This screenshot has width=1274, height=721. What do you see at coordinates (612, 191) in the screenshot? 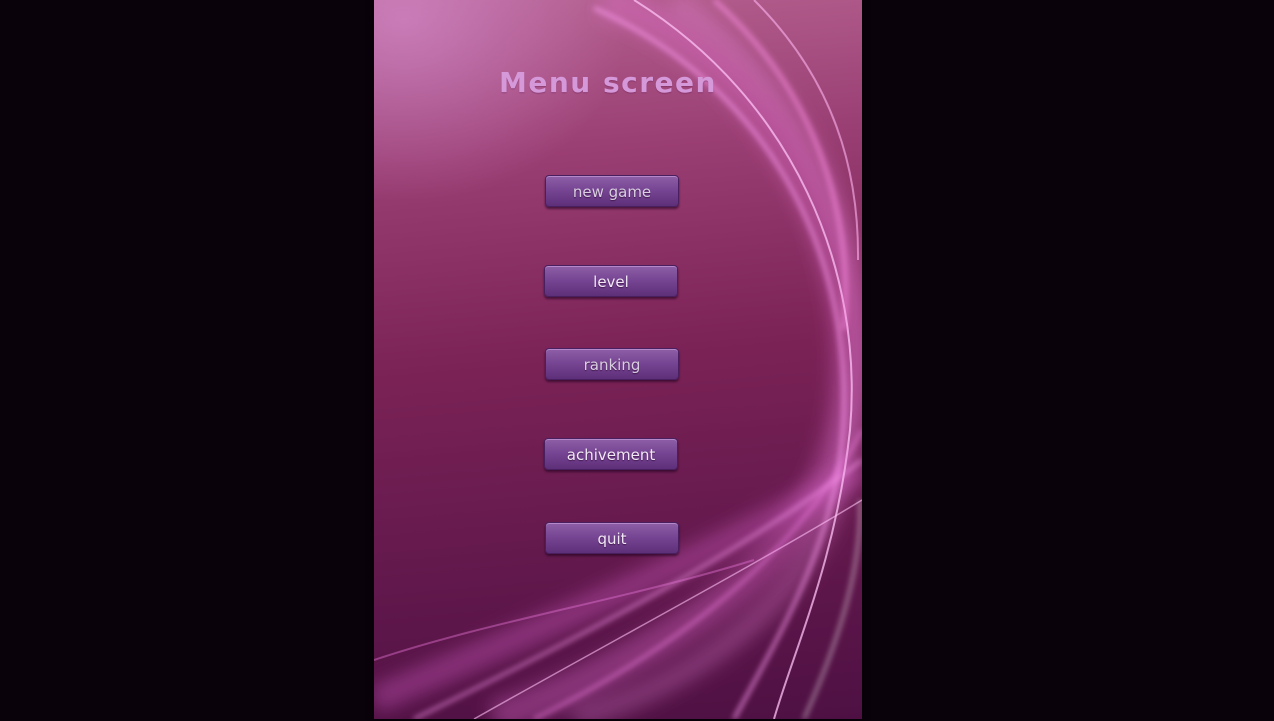
I see `new-game-button: new game` at bounding box center [612, 191].